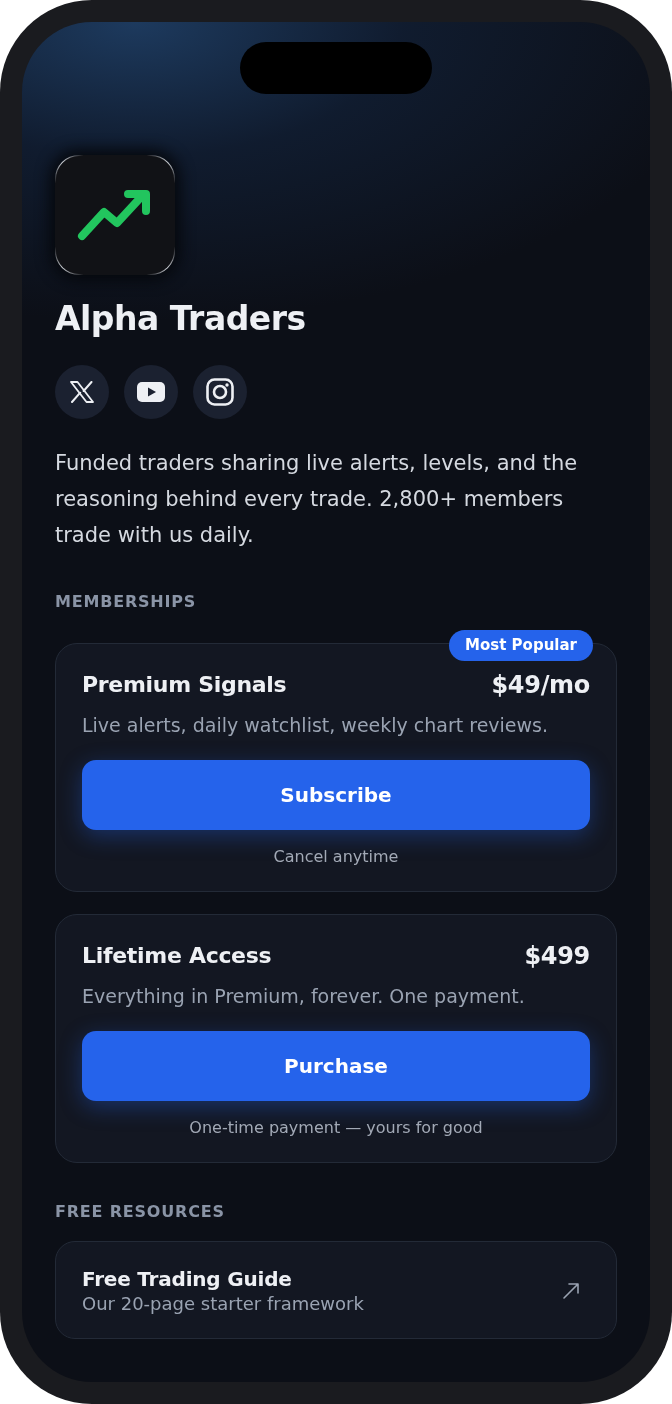 This screenshot has width=672, height=1404. Describe the element at coordinates (177, 956) in the screenshot. I see `plan-name: Lifetime Access` at that location.